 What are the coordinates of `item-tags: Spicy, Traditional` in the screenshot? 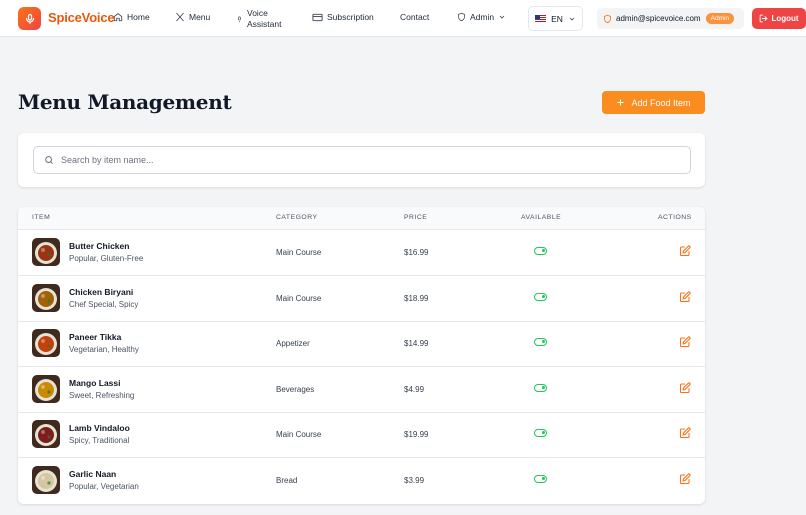 It's located at (99, 441).